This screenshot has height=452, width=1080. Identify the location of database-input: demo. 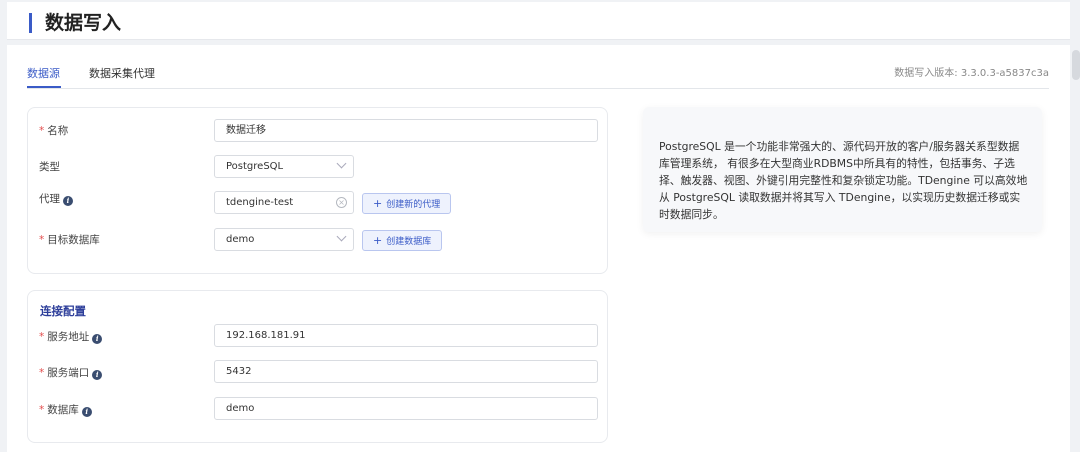
(406, 408).